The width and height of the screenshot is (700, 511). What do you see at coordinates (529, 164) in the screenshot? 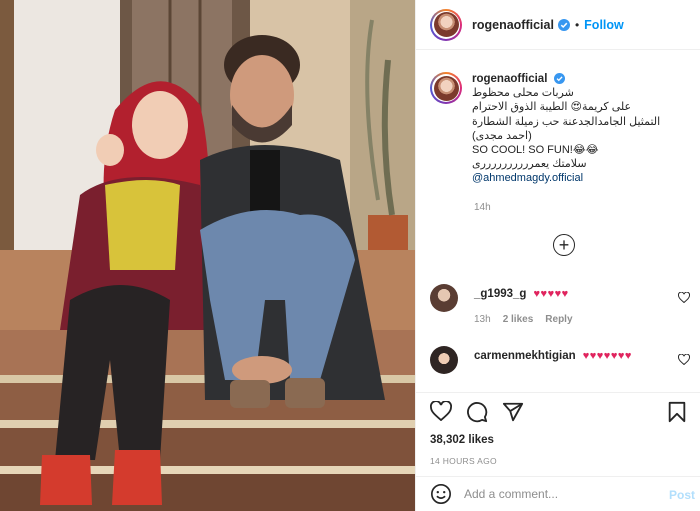
I see `caption-line: سلامتك يعمررررررررررى` at bounding box center [529, 164].